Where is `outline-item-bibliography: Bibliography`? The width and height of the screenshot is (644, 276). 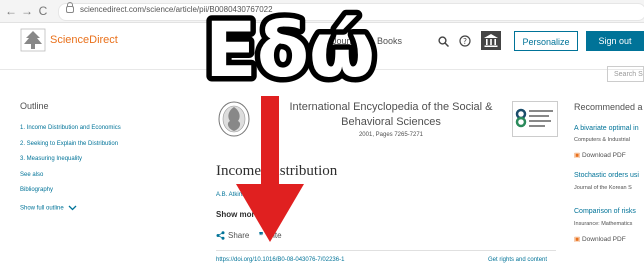 outline-item-bibliography: Bibliography is located at coordinates (36, 190).